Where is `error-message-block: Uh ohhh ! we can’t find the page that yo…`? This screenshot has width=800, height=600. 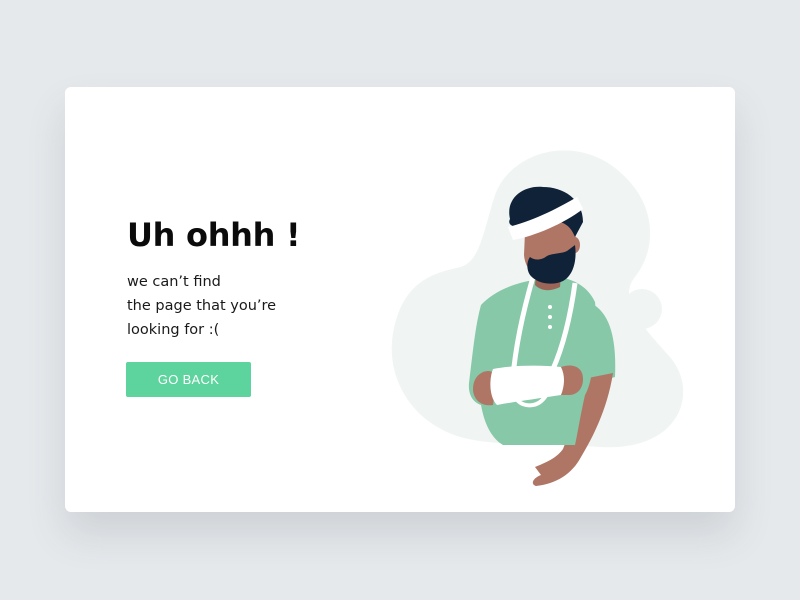
error-message-block: Uh ohhh ! we can’t find the page that yo… is located at coordinates (247, 278).